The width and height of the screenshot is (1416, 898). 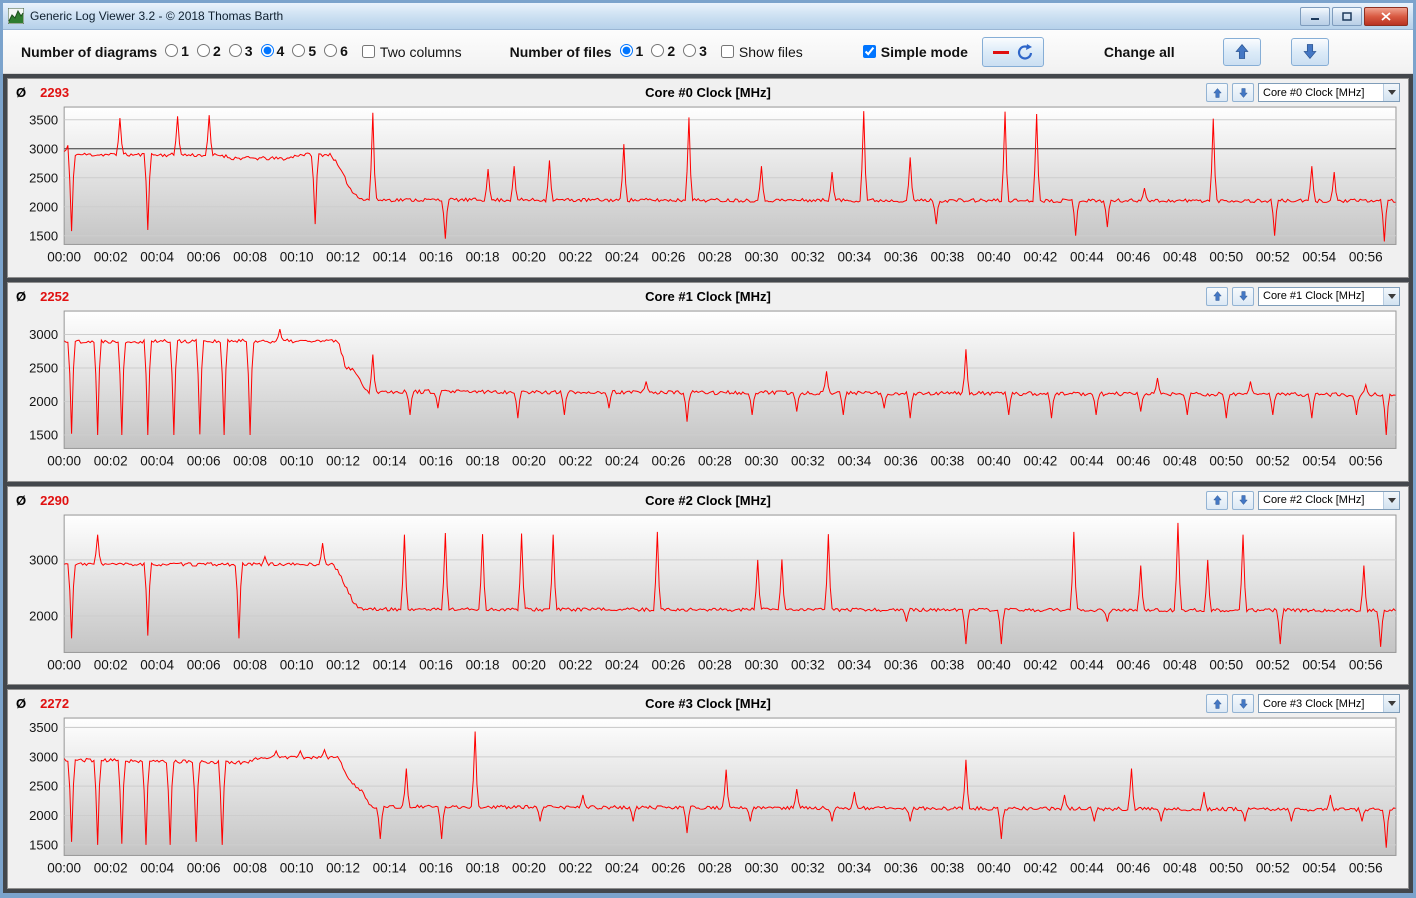 What do you see at coordinates (761, 52) in the screenshot?
I see `show-files-option: Show files` at bounding box center [761, 52].